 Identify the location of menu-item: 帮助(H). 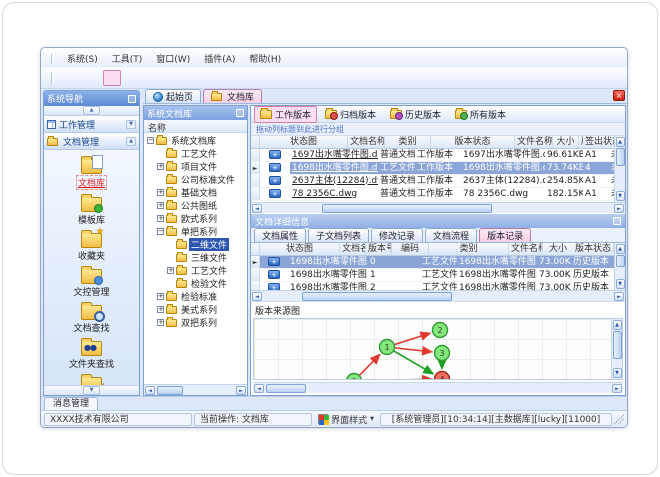
(265, 58).